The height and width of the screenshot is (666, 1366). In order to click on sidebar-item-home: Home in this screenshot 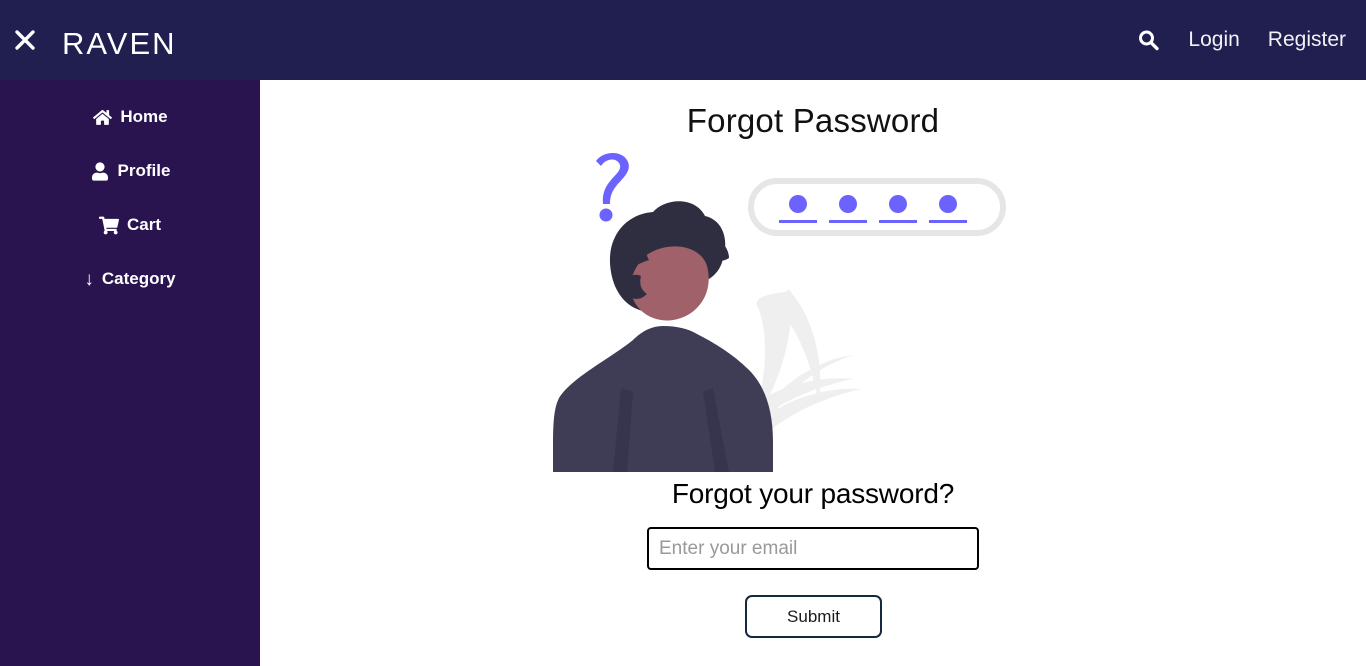, I will do `click(130, 117)`.